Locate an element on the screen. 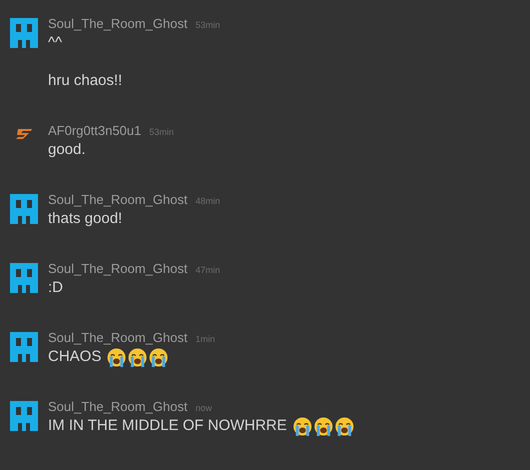 The height and width of the screenshot is (470, 530). lightning-icon is located at coordinates (24, 134).